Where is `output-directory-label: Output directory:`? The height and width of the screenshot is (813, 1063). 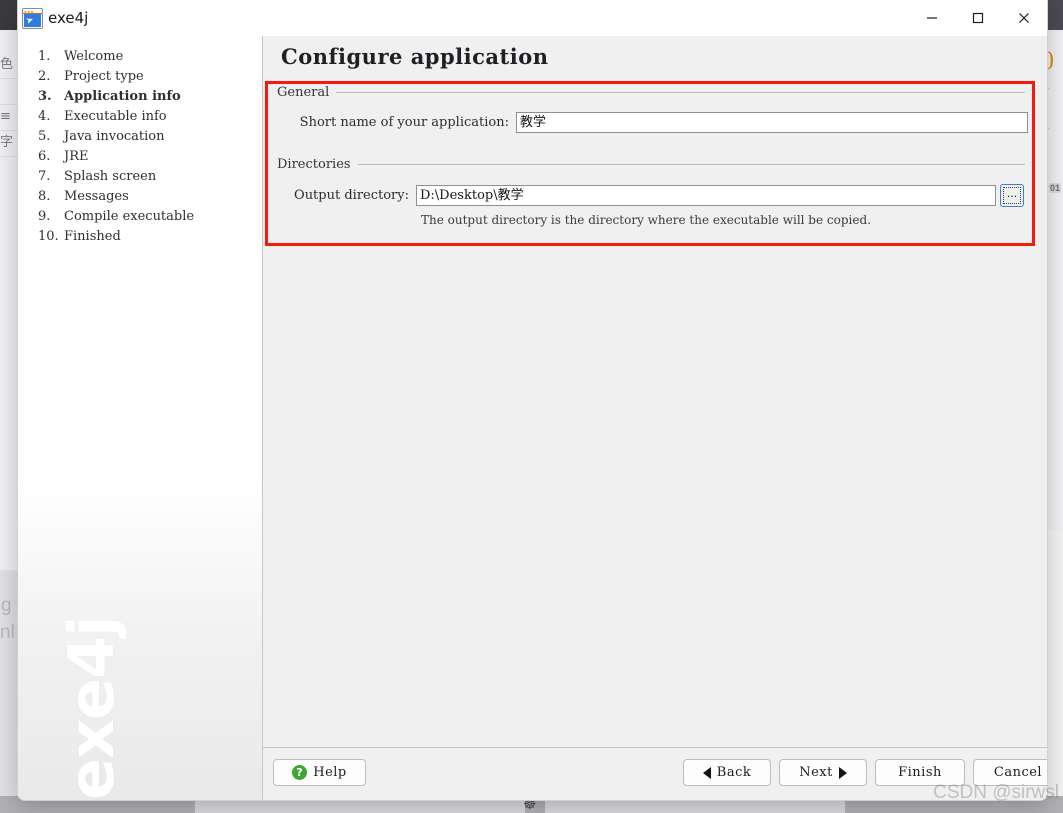
output-directory-label: Output directory: is located at coordinates (351, 195).